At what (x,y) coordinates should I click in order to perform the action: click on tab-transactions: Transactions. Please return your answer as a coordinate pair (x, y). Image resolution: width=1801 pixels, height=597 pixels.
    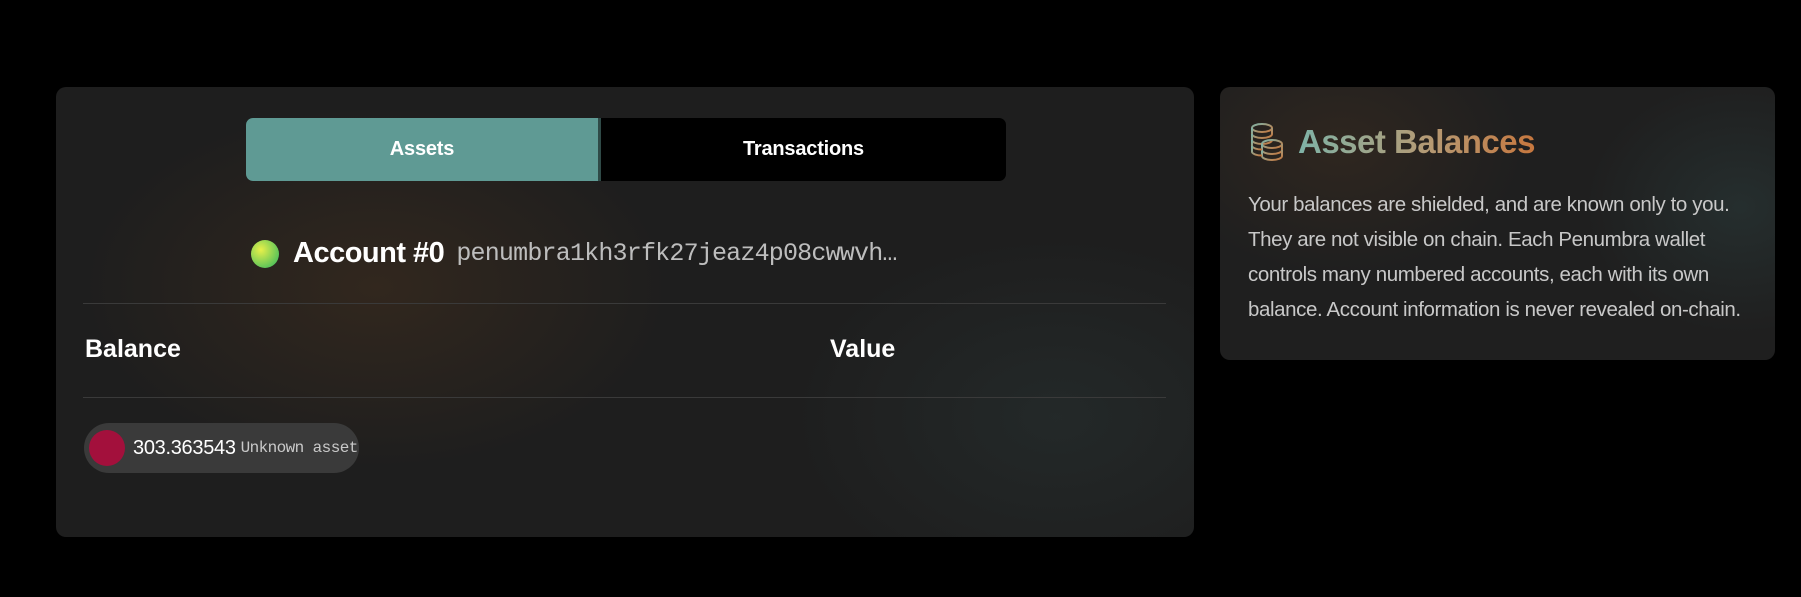
    Looking at the image, I should click on (803, 149).